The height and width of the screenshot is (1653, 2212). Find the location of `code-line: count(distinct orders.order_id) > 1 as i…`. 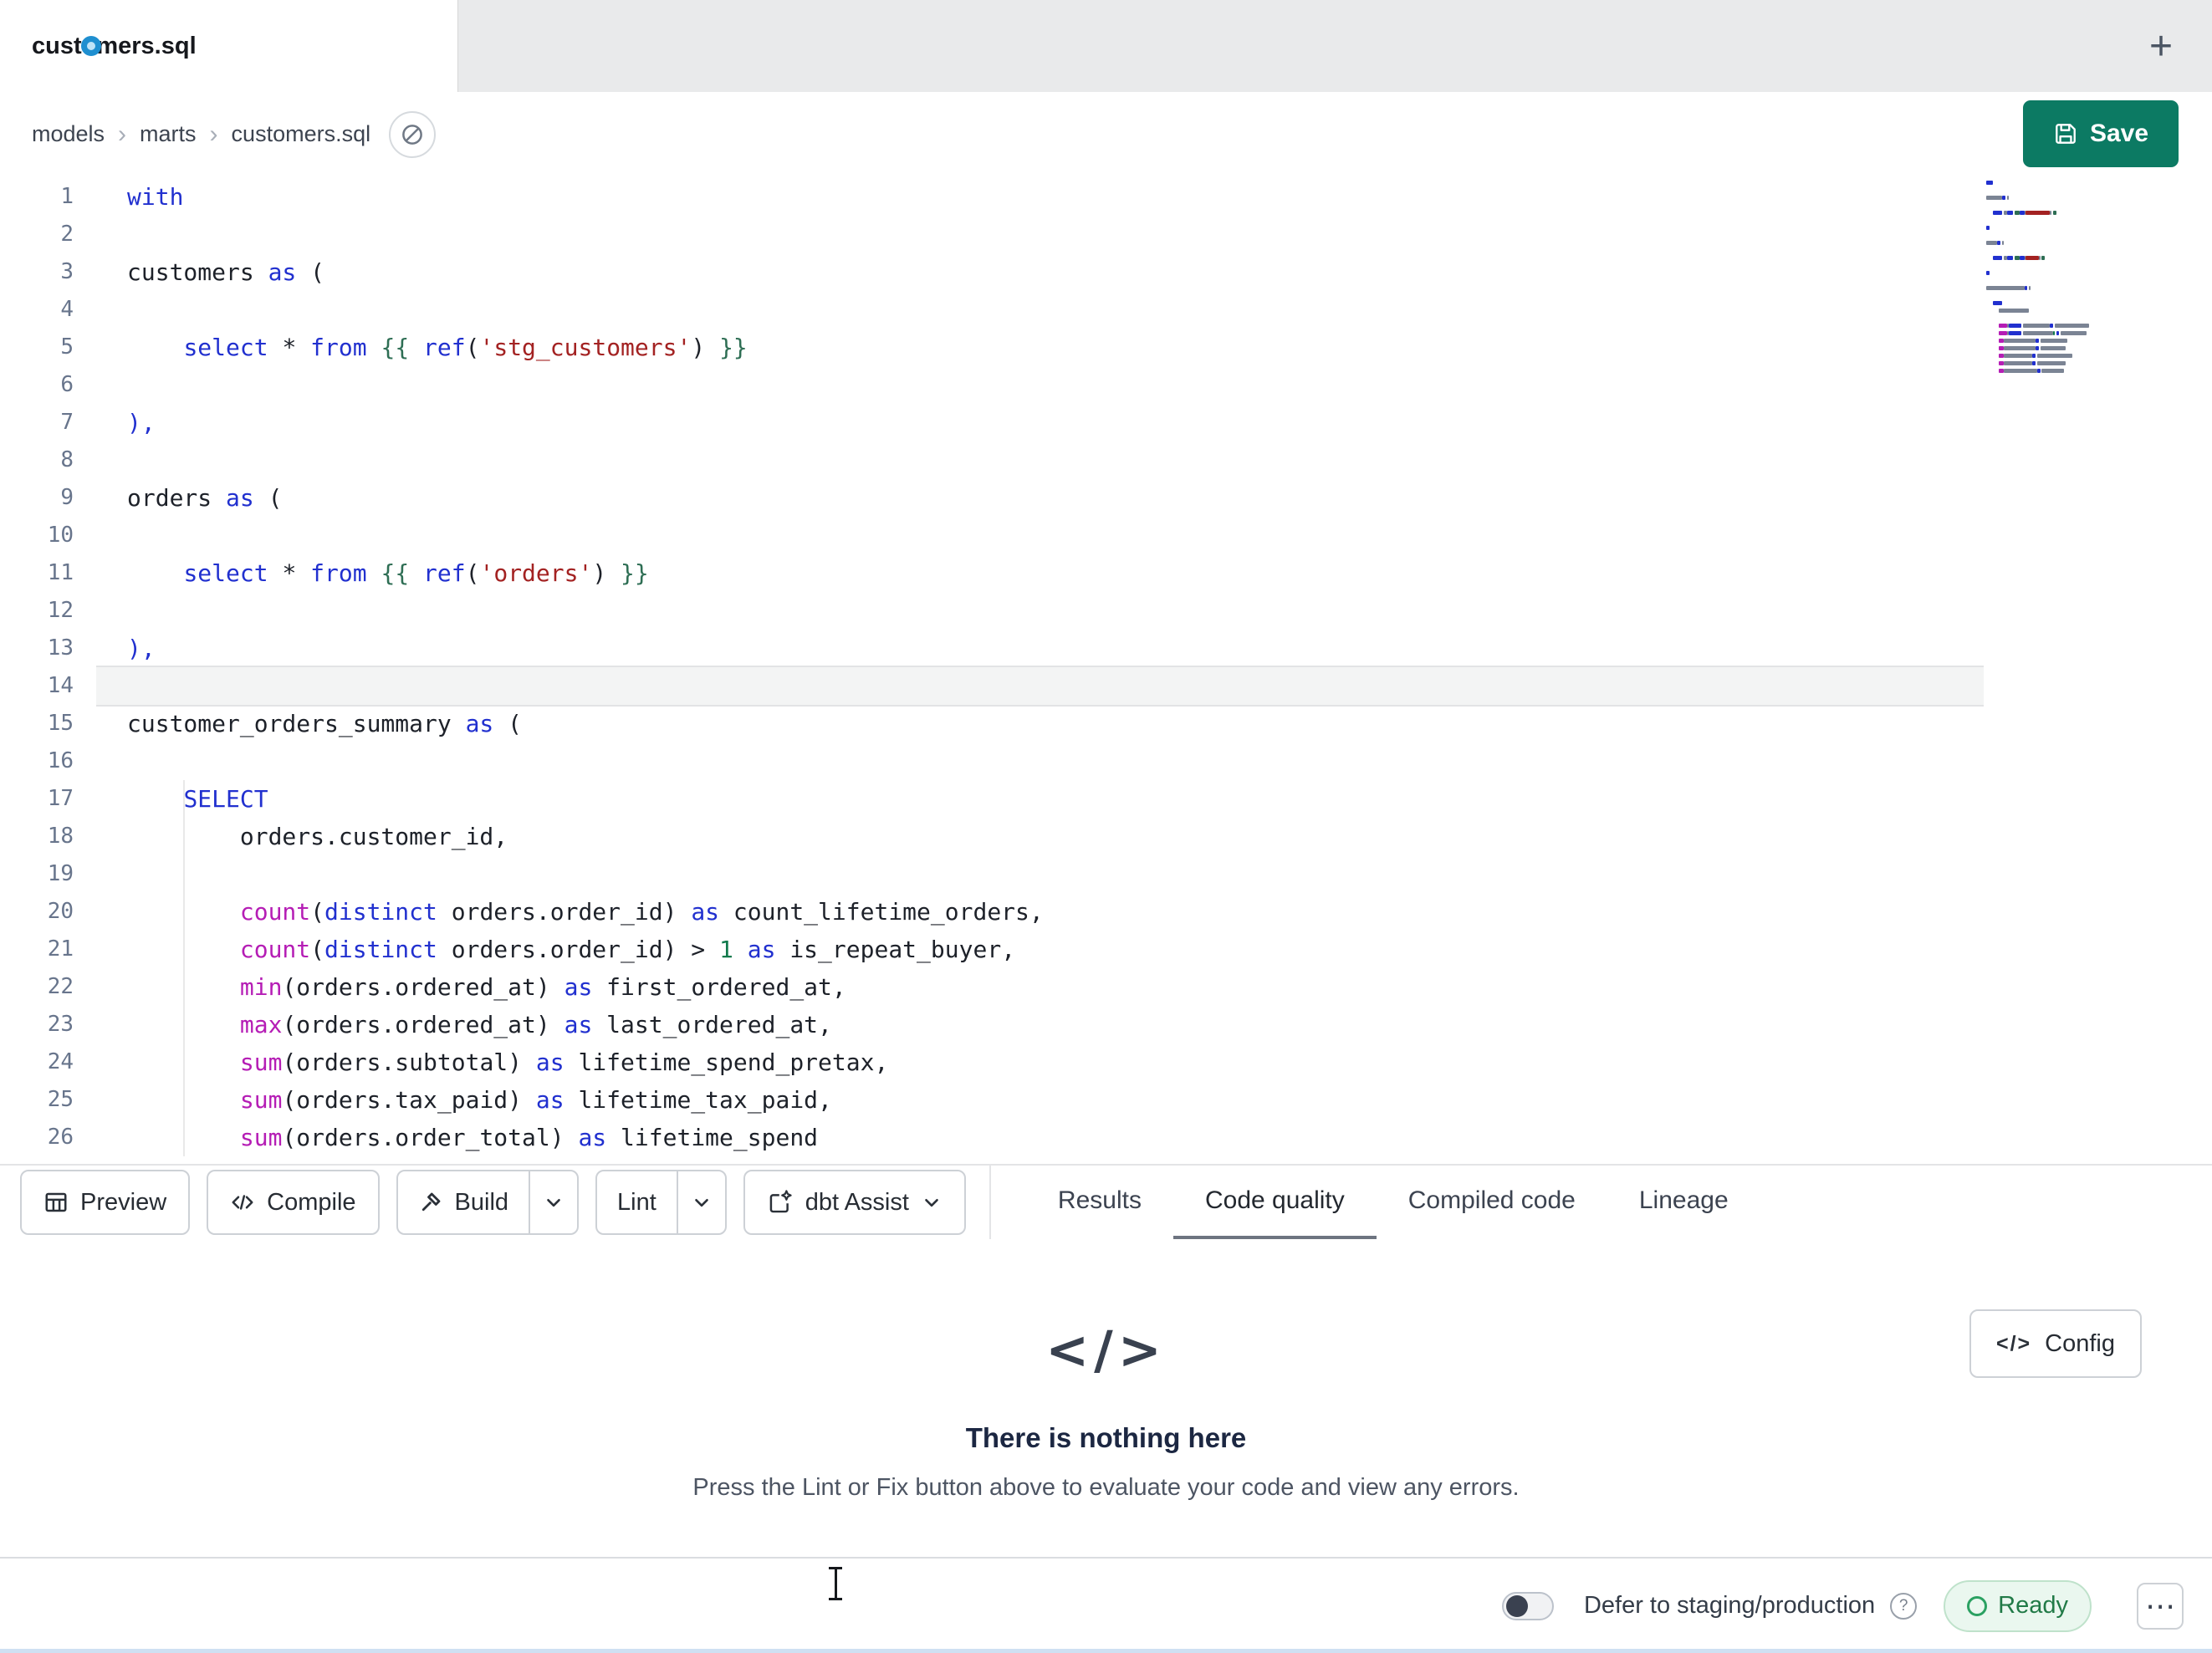

code-line: count(distinct orders.order_id) > 1 as i… is located at coordinates (1040, 949).